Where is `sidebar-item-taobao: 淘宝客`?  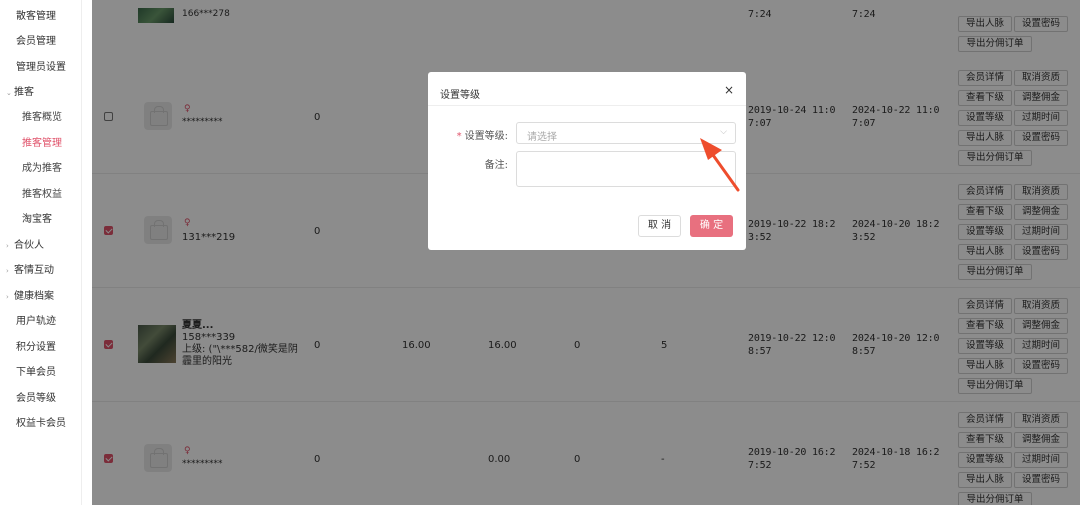 sidebar-item-taobao: 淘宝客 is located at coordinates (41, 220).